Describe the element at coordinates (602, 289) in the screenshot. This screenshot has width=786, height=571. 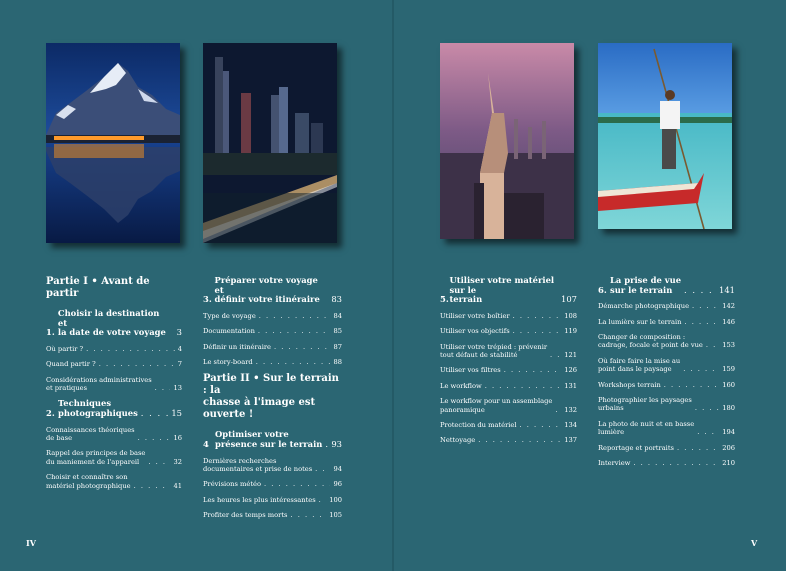
I see `section-number: 6.` at that location.